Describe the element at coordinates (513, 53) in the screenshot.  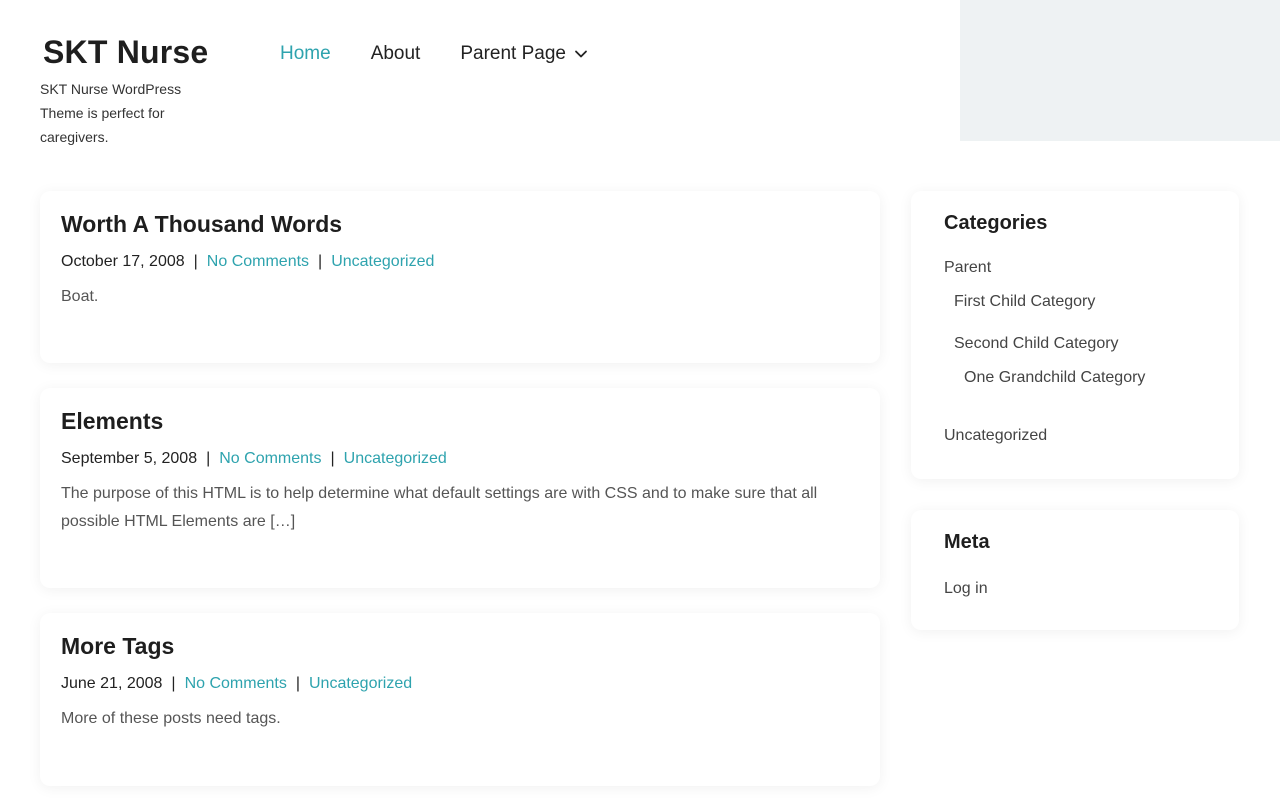
I see `nav-item-label: Parent Page` at that location.